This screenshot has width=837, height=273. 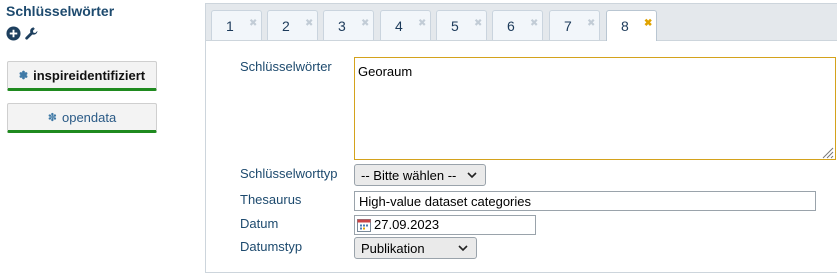 I want to click on tab-label: 3, so click(x=342, y=26).